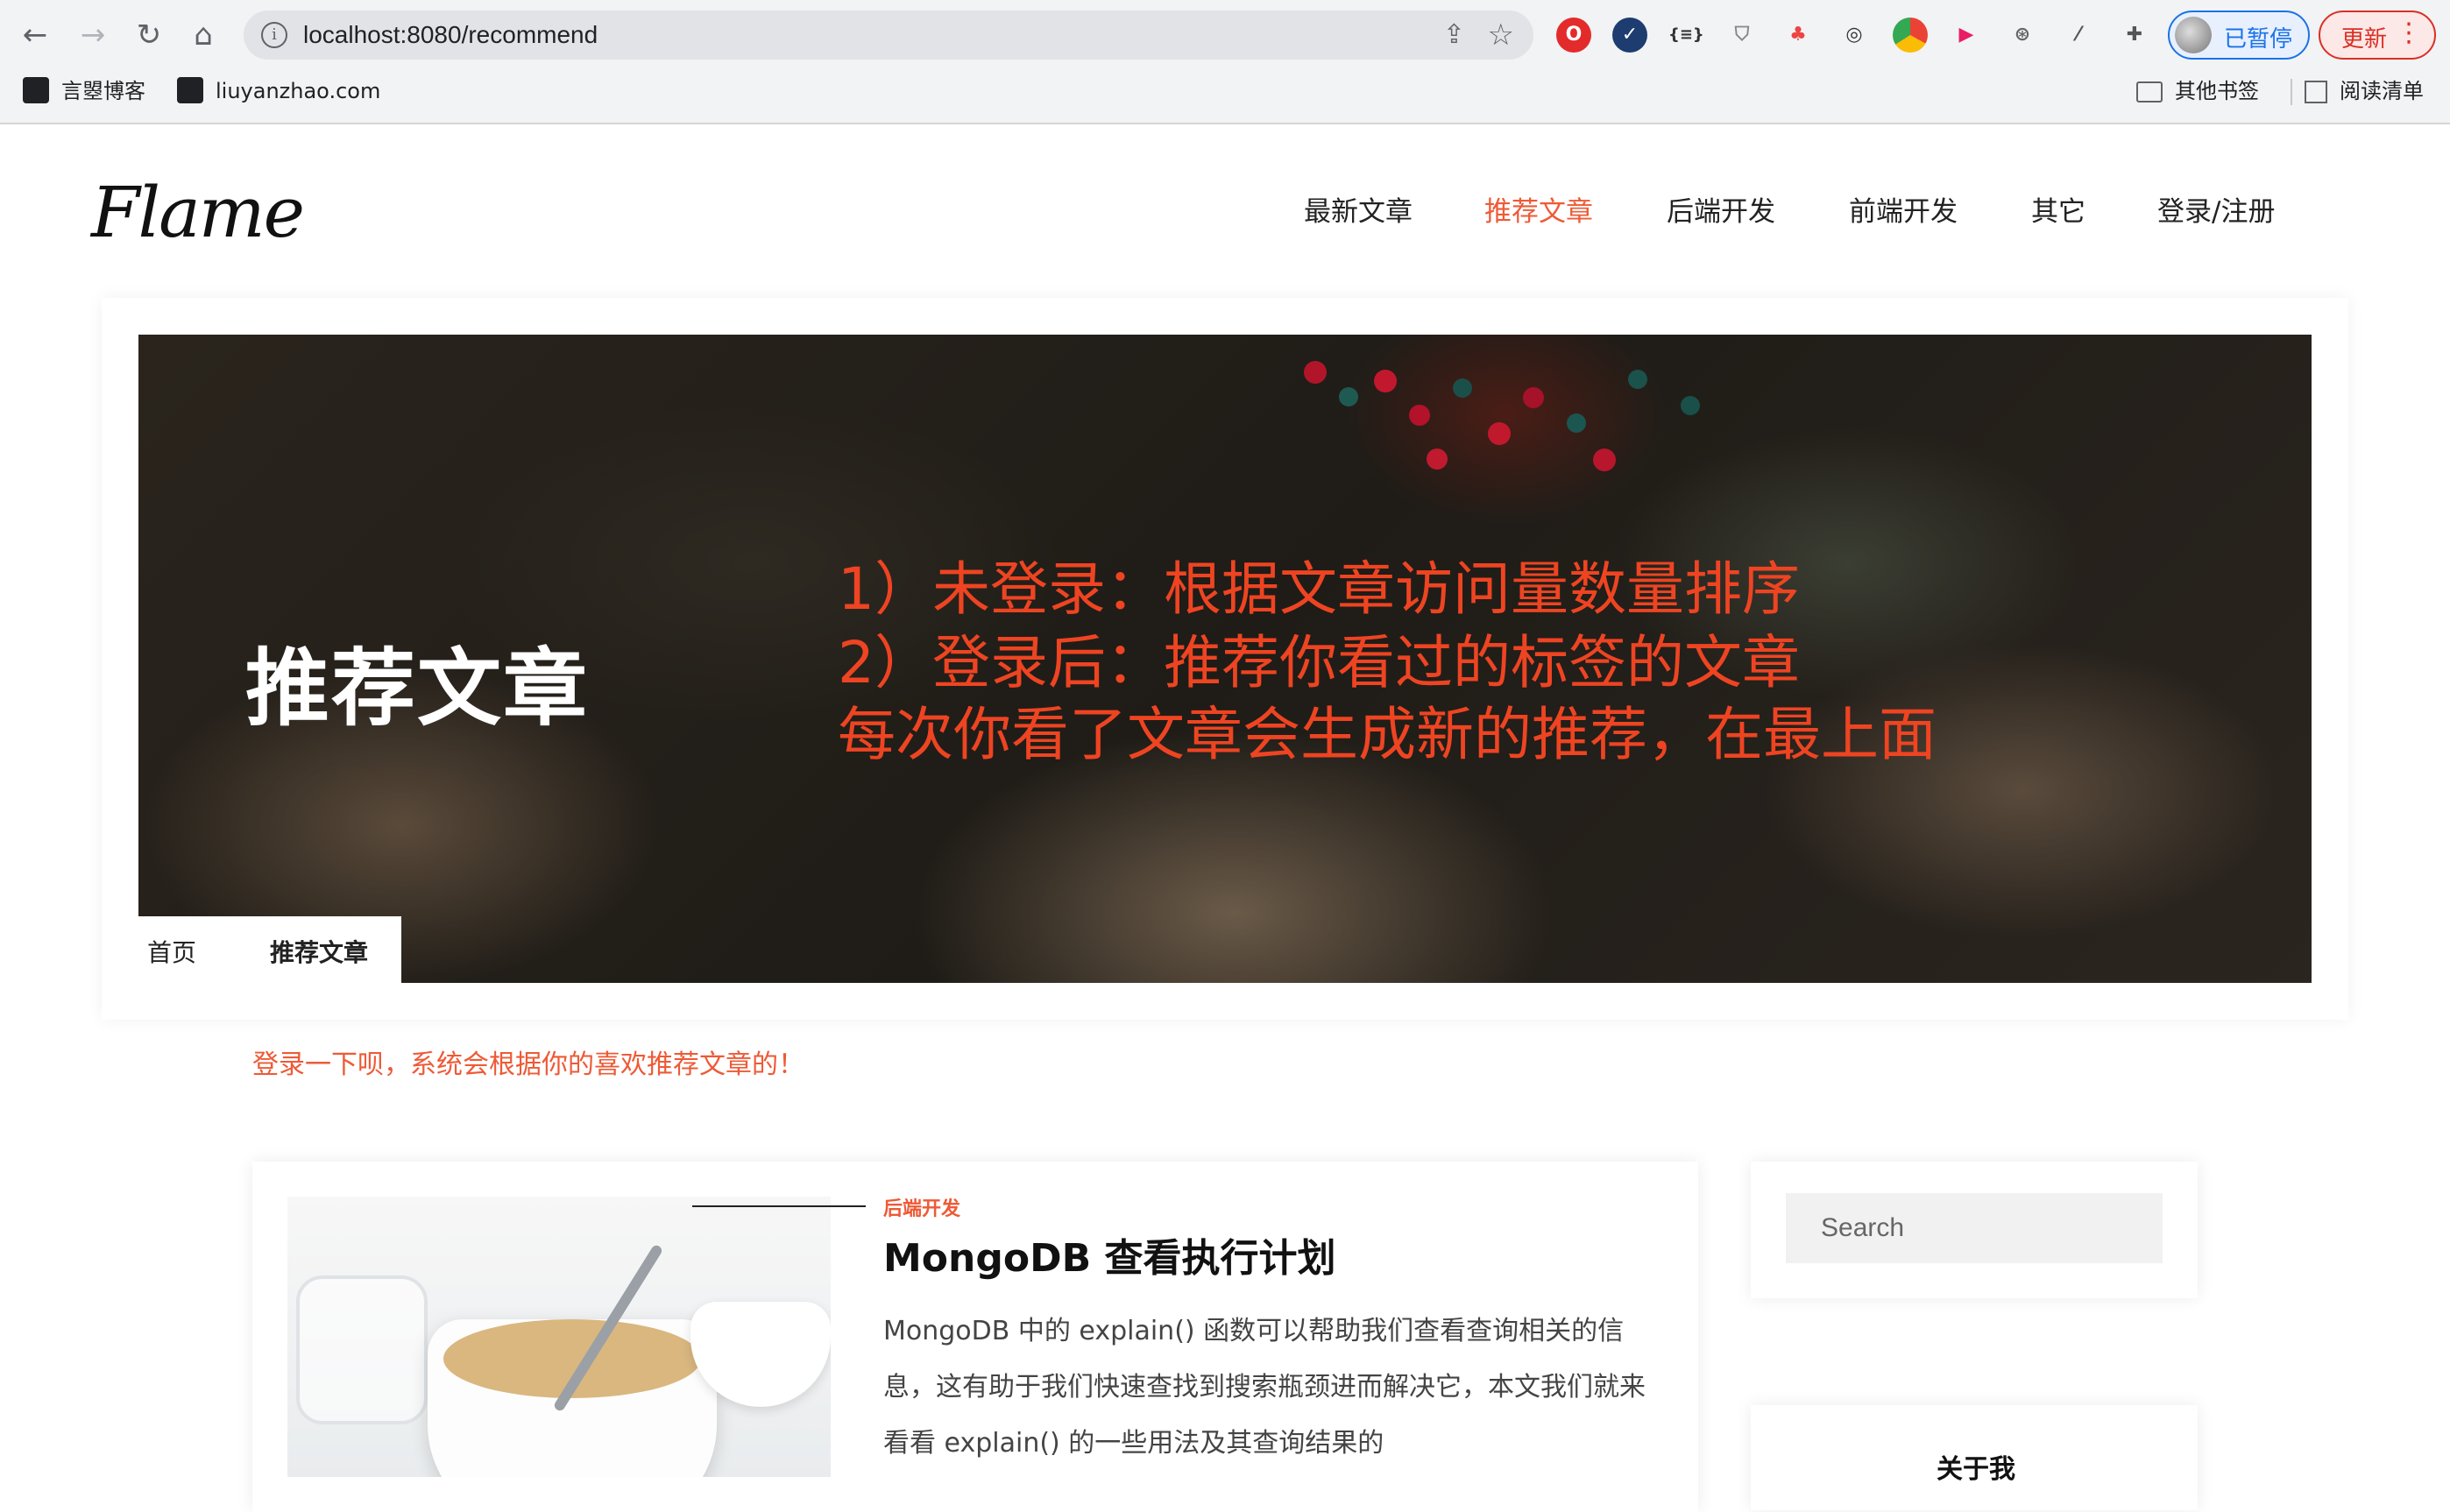  I want to click on bookmark-star-icon: ☆, so click(1501, 36).